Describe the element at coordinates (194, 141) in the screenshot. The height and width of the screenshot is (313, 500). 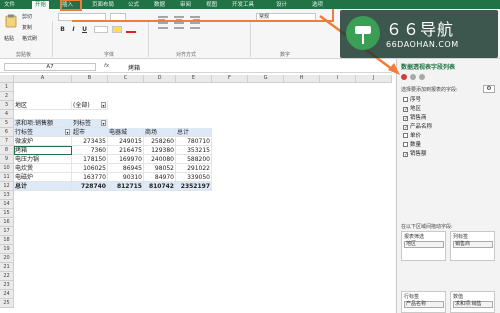
I see `pivot-total-cell: 780710` at that location.